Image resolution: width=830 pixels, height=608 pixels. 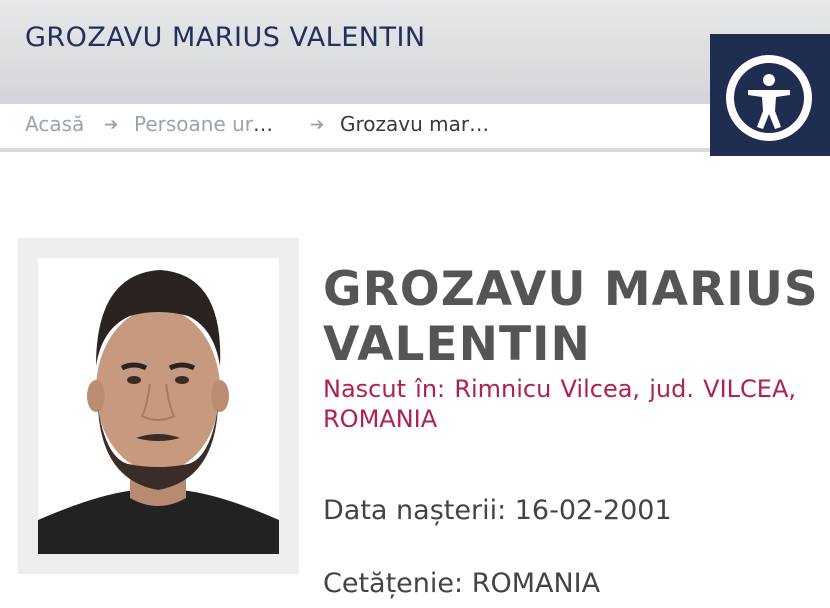 What do you see at coordinates (462, 583) in the screenshot?
I see `citizenship: Cetățenie: ROMANIA` at bounding box center [462, 583].